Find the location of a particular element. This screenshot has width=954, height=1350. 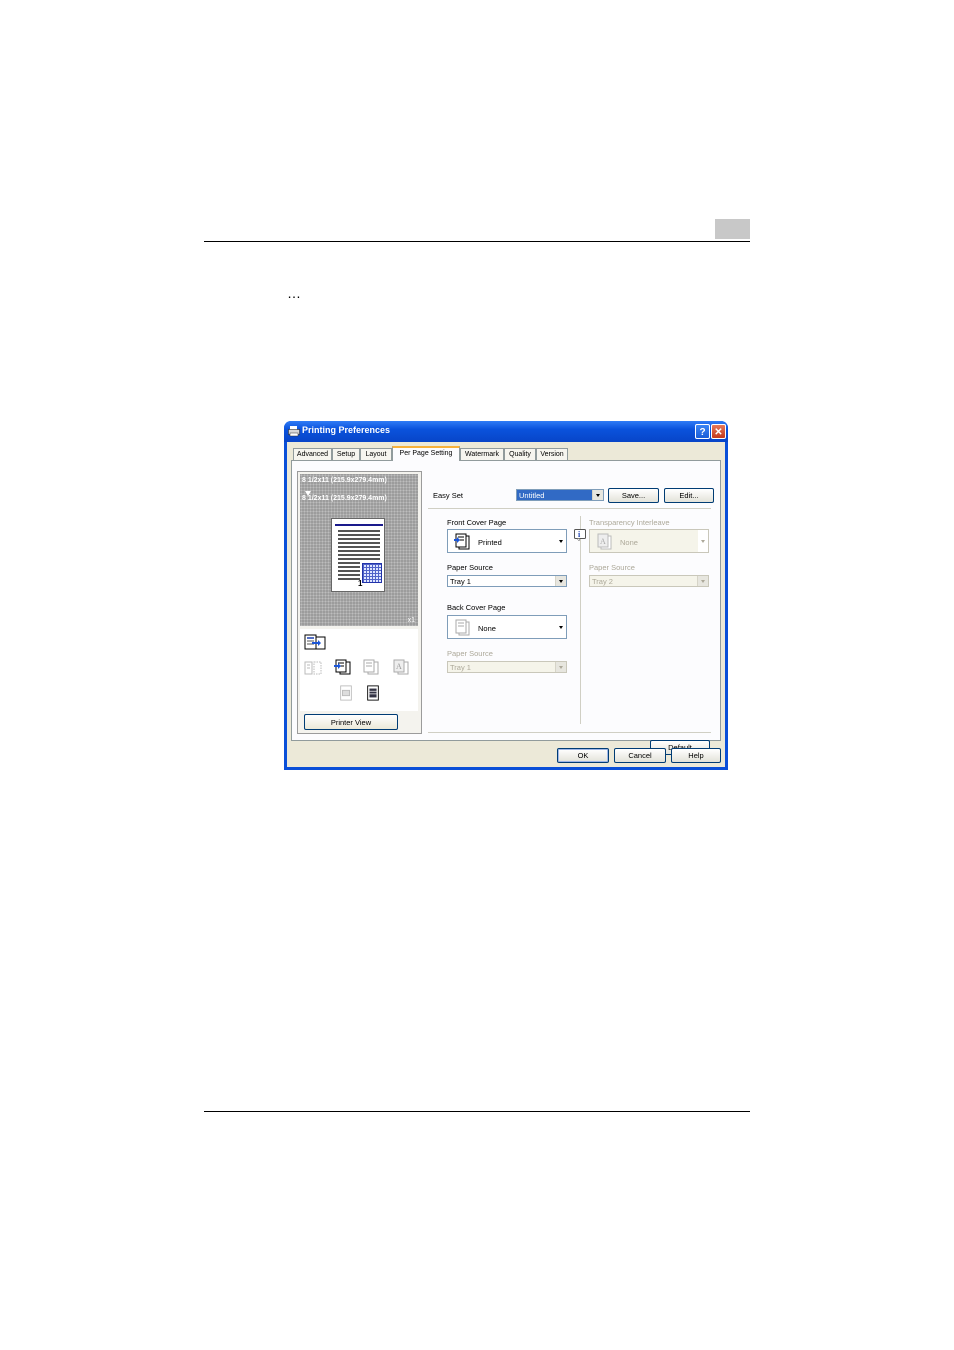

transparency-paper-source-value: Tray 2 is located at coordinates (602, 581).